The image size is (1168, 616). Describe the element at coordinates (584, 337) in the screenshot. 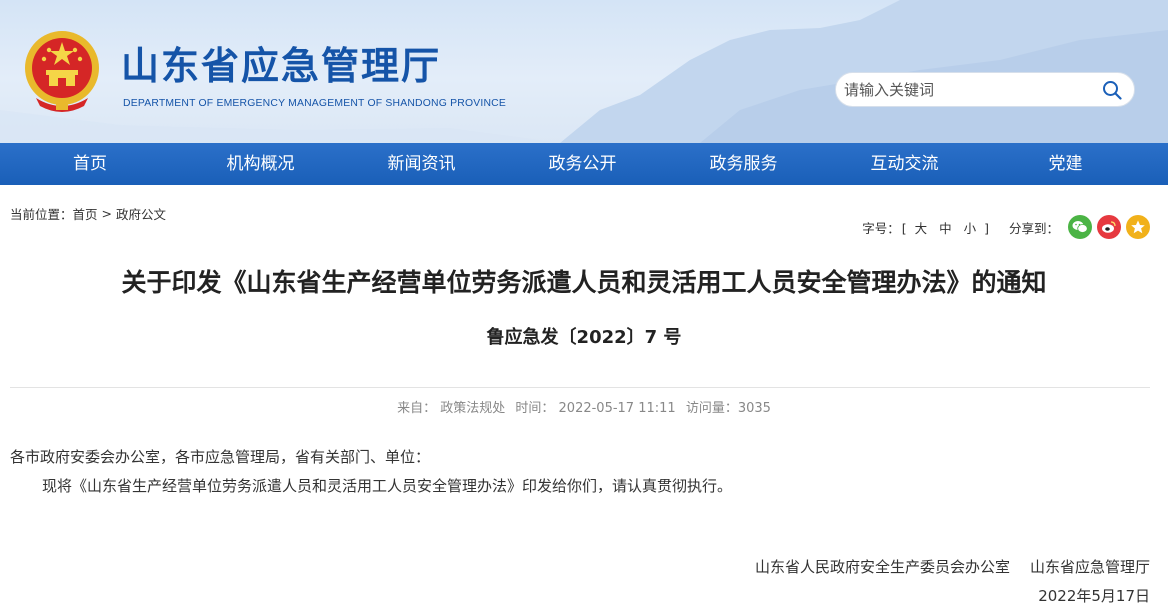

I see `document-number: 鲁应急发〔2022〕7 号` at that location.